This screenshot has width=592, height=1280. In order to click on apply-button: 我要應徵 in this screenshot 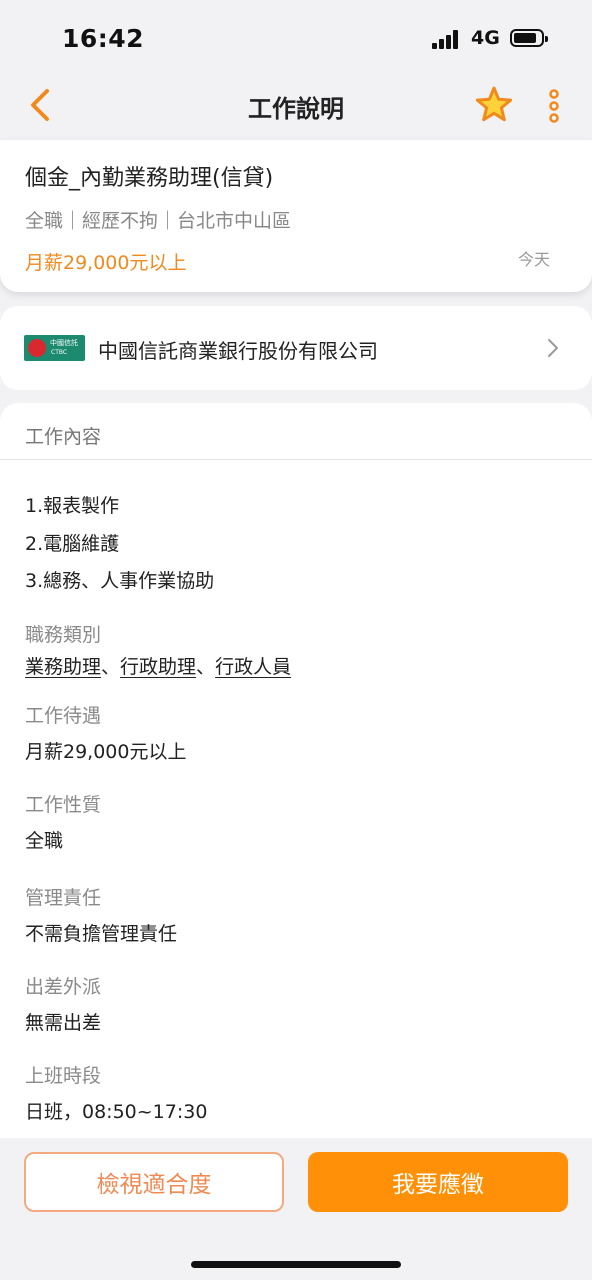, I will do `click(438, 1182)`.